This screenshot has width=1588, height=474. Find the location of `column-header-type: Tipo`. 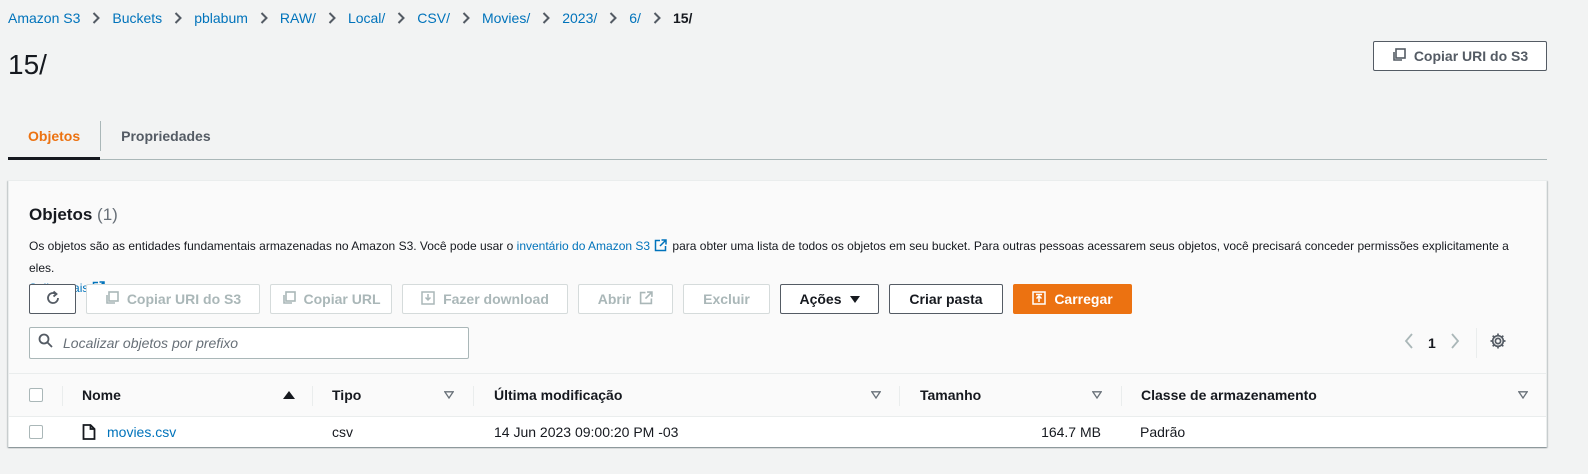

column-header-type: Tipo is located at coordinates (346, 395).